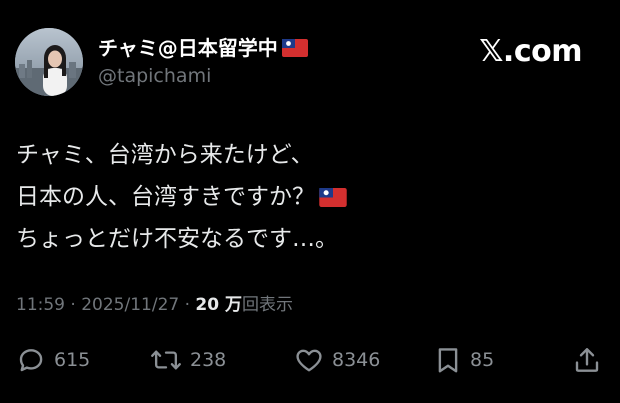 The image size is (620, 403). I want to click on retweet-icon, so click(166, 360).